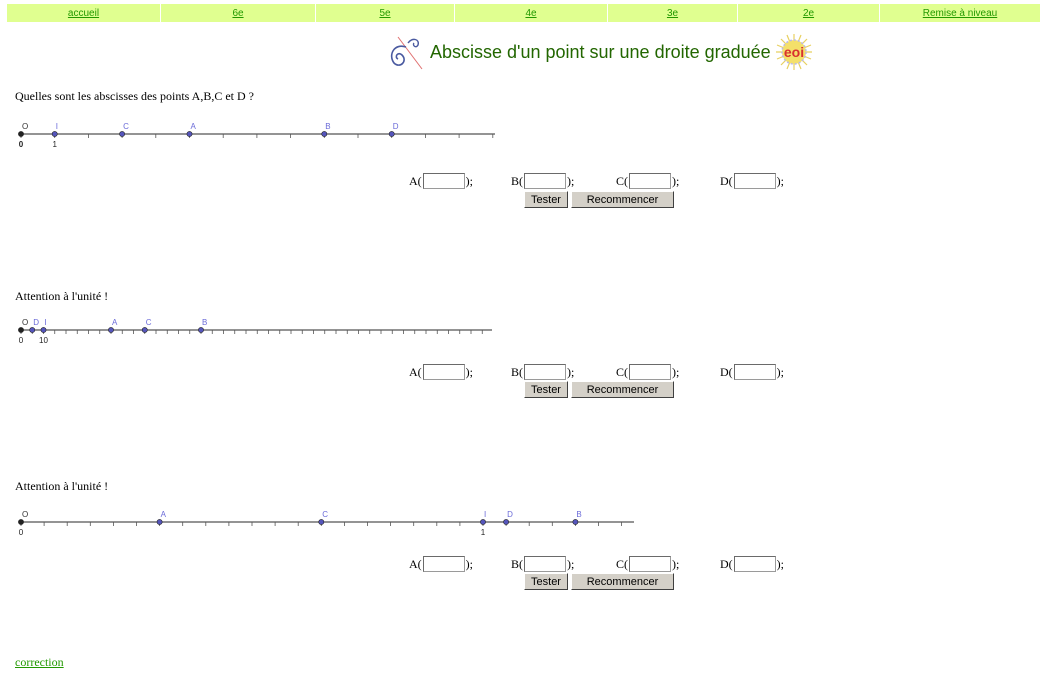 The image size is (1043, 675). I want to click on nav-link-3e: 3e, so click(672, 13).